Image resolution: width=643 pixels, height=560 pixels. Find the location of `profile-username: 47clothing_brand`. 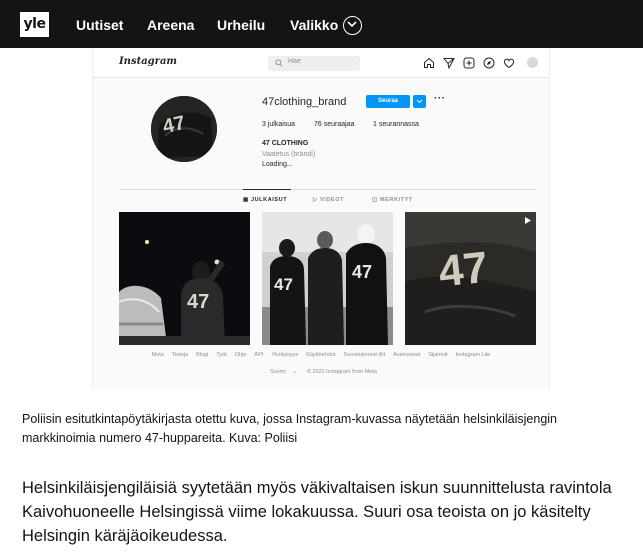

profile-username: 47clothing_brand is located at coordinates (304, 102).